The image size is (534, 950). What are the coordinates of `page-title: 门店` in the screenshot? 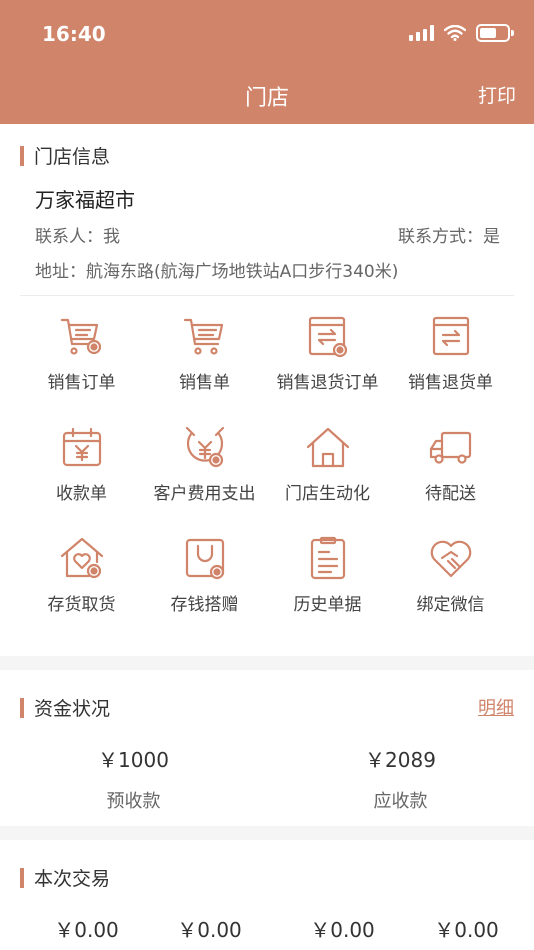 It's located at (266, 98).